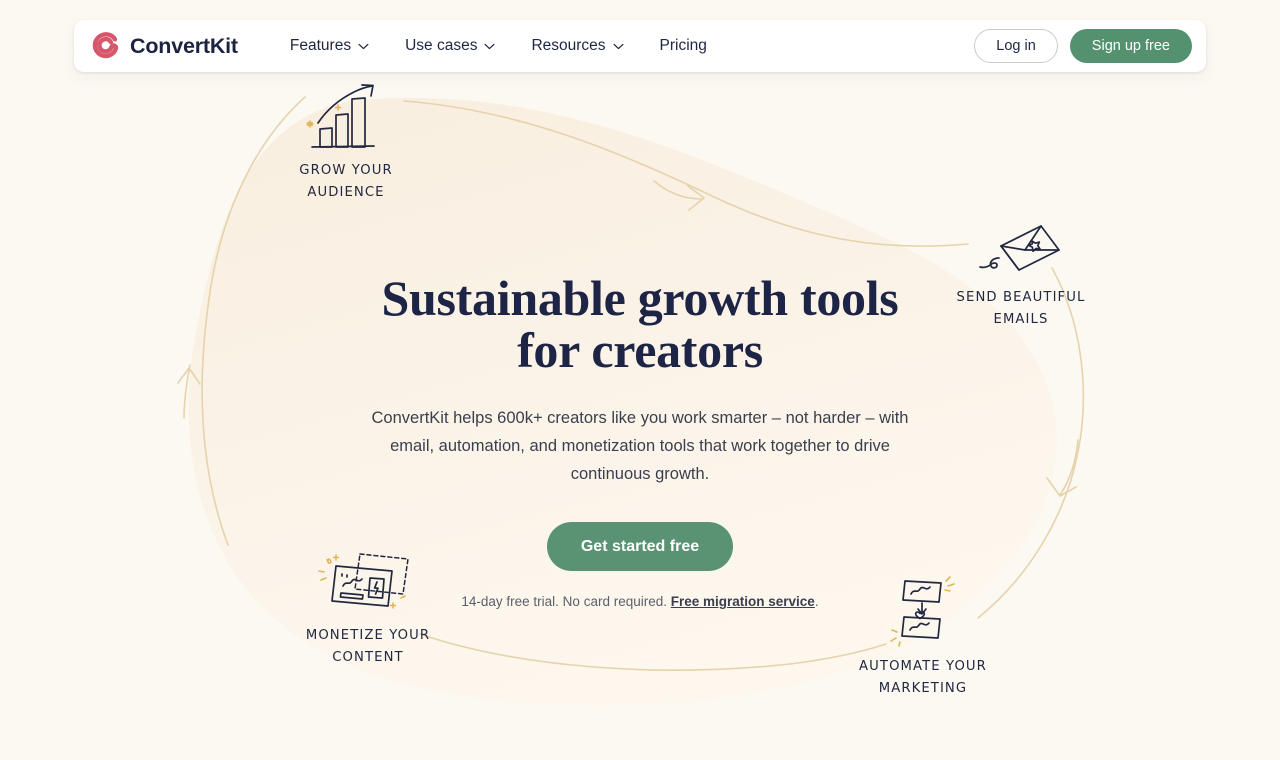  I want to click on main-navigation: ConvertKit Features Use cases Resources, so click(640, 46).